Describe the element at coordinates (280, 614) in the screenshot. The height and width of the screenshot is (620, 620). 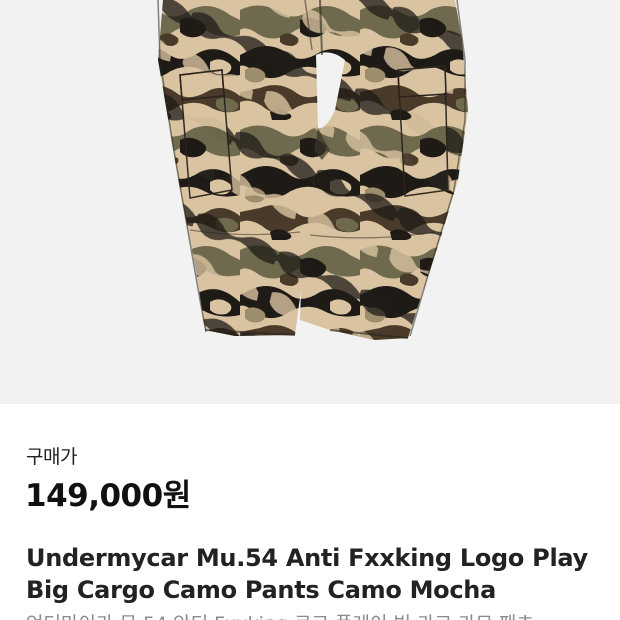
I see `product-subtitle: 언더마이카 무.54 안티 Fxxking 로고 플레이 빅 카고 카모 팬츠` at that location.